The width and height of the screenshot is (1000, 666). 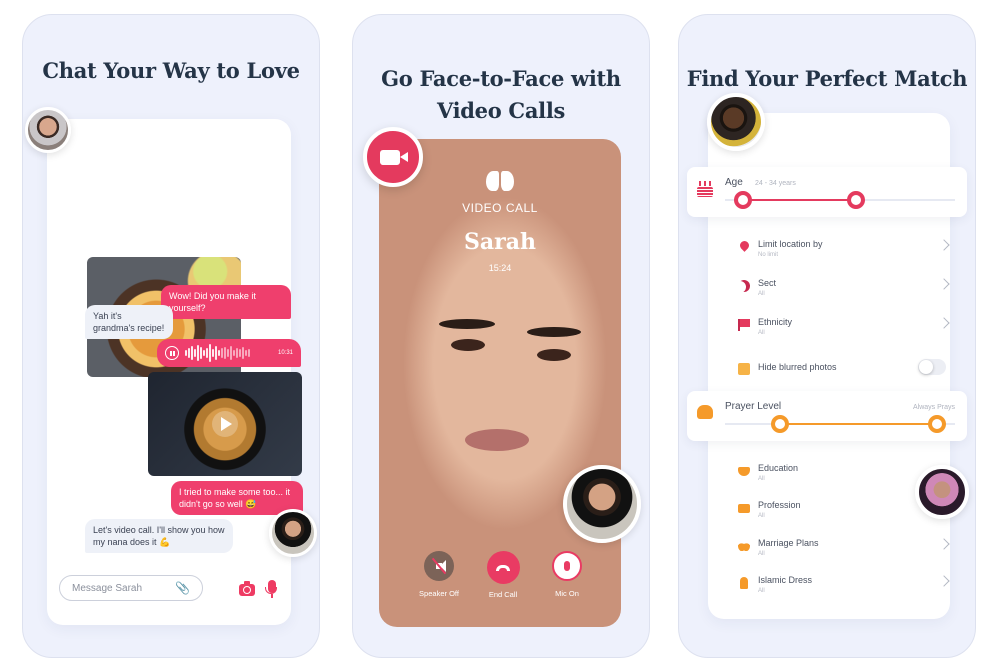 I want to click on audio-waveform, so click(x=228, y=353).